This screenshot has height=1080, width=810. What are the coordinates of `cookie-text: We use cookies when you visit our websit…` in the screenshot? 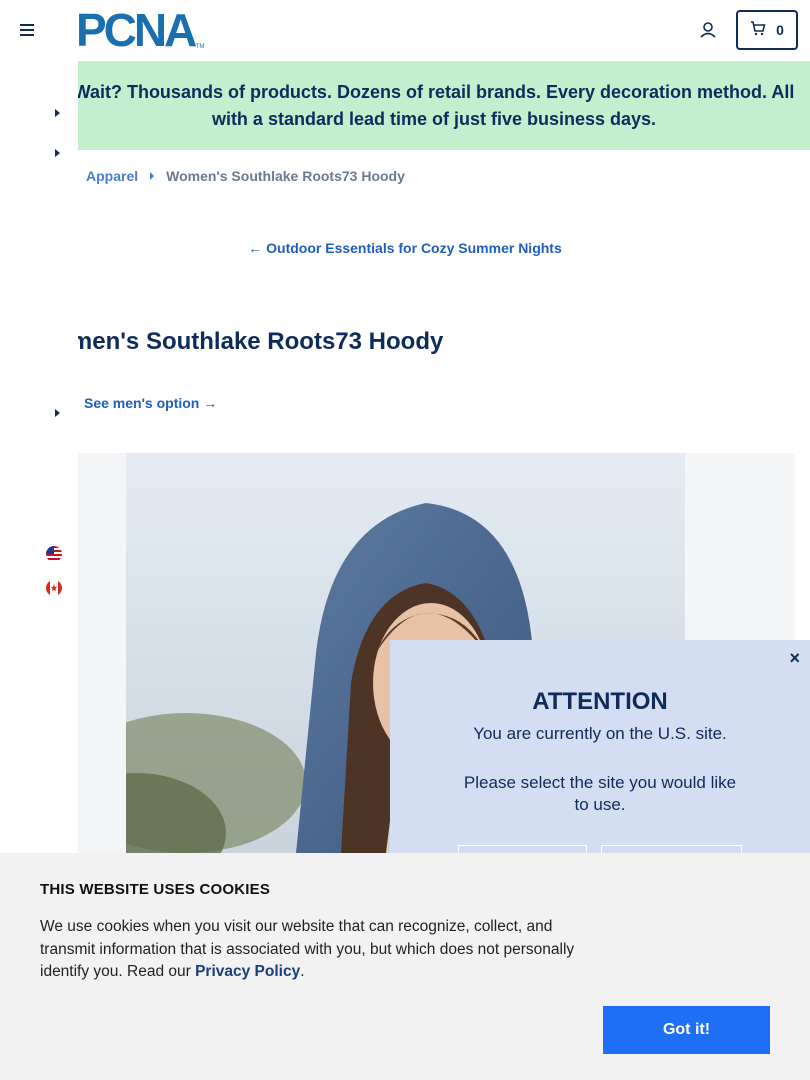 It's located at (320, 950).